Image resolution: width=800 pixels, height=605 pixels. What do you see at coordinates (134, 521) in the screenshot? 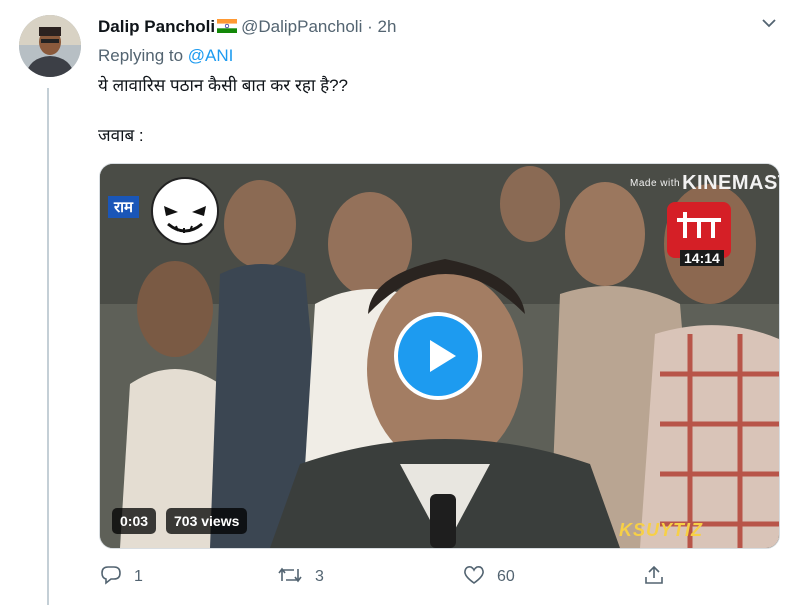
I see `video-duration: 0:03` at bounding box center [134, 521].